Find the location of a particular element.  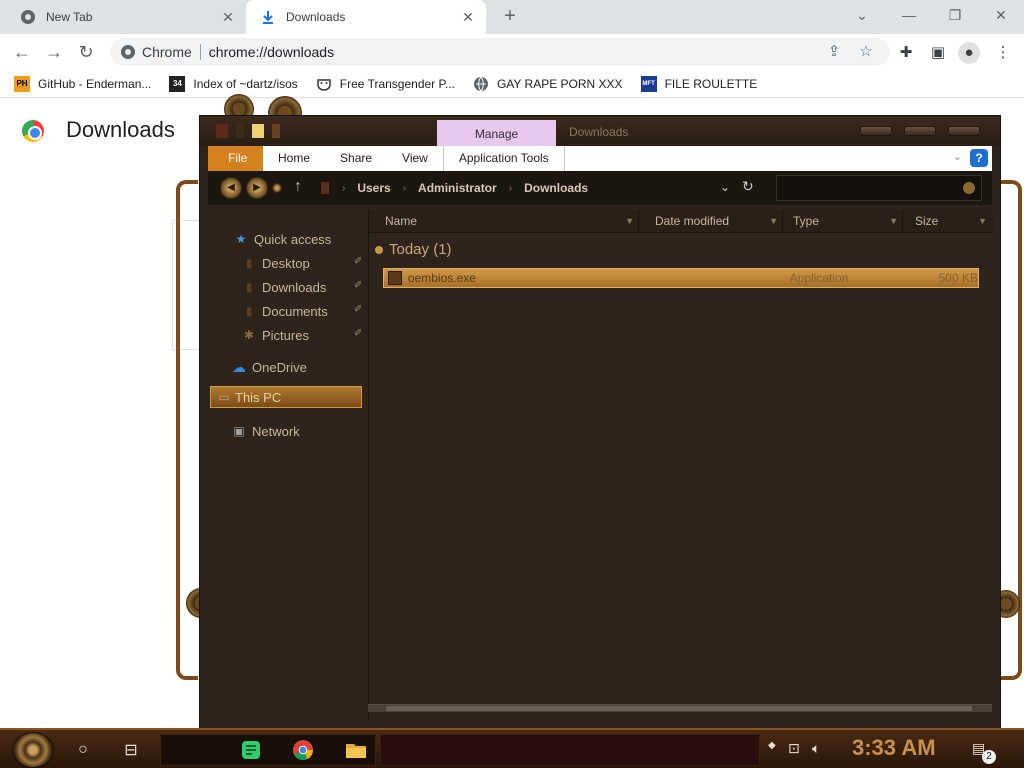

recent-locations-icon is located at coordinates (277, 188).